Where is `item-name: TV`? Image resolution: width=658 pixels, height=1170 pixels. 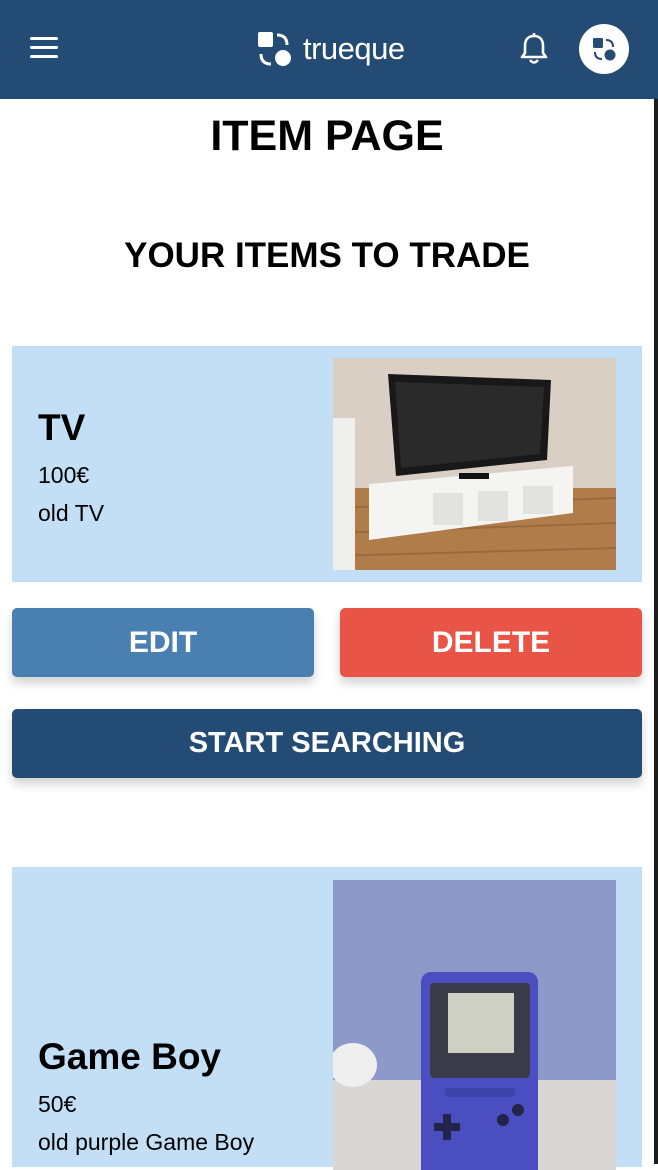 item-name: TV is located at coordinates (62, 427).